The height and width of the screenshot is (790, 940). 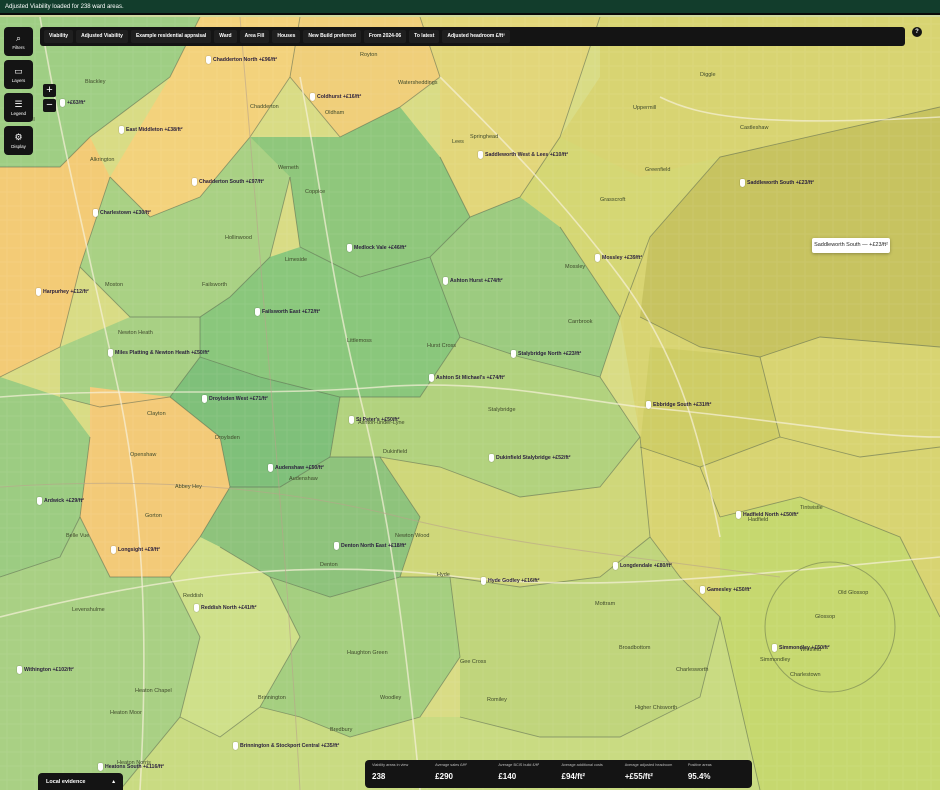 What do you see at coordinates (122, 213) in the screenshot?
I see `ward-marker: Charlestown +£30/ft²` at bounding box center [122, 213].